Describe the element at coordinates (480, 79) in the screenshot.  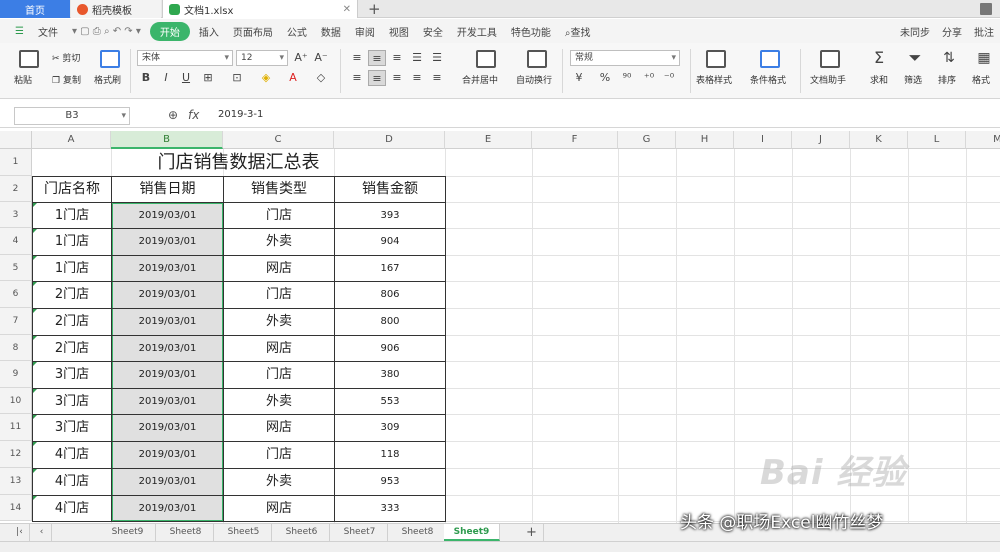
I see `merge-center-button: 合并居中` at that location.